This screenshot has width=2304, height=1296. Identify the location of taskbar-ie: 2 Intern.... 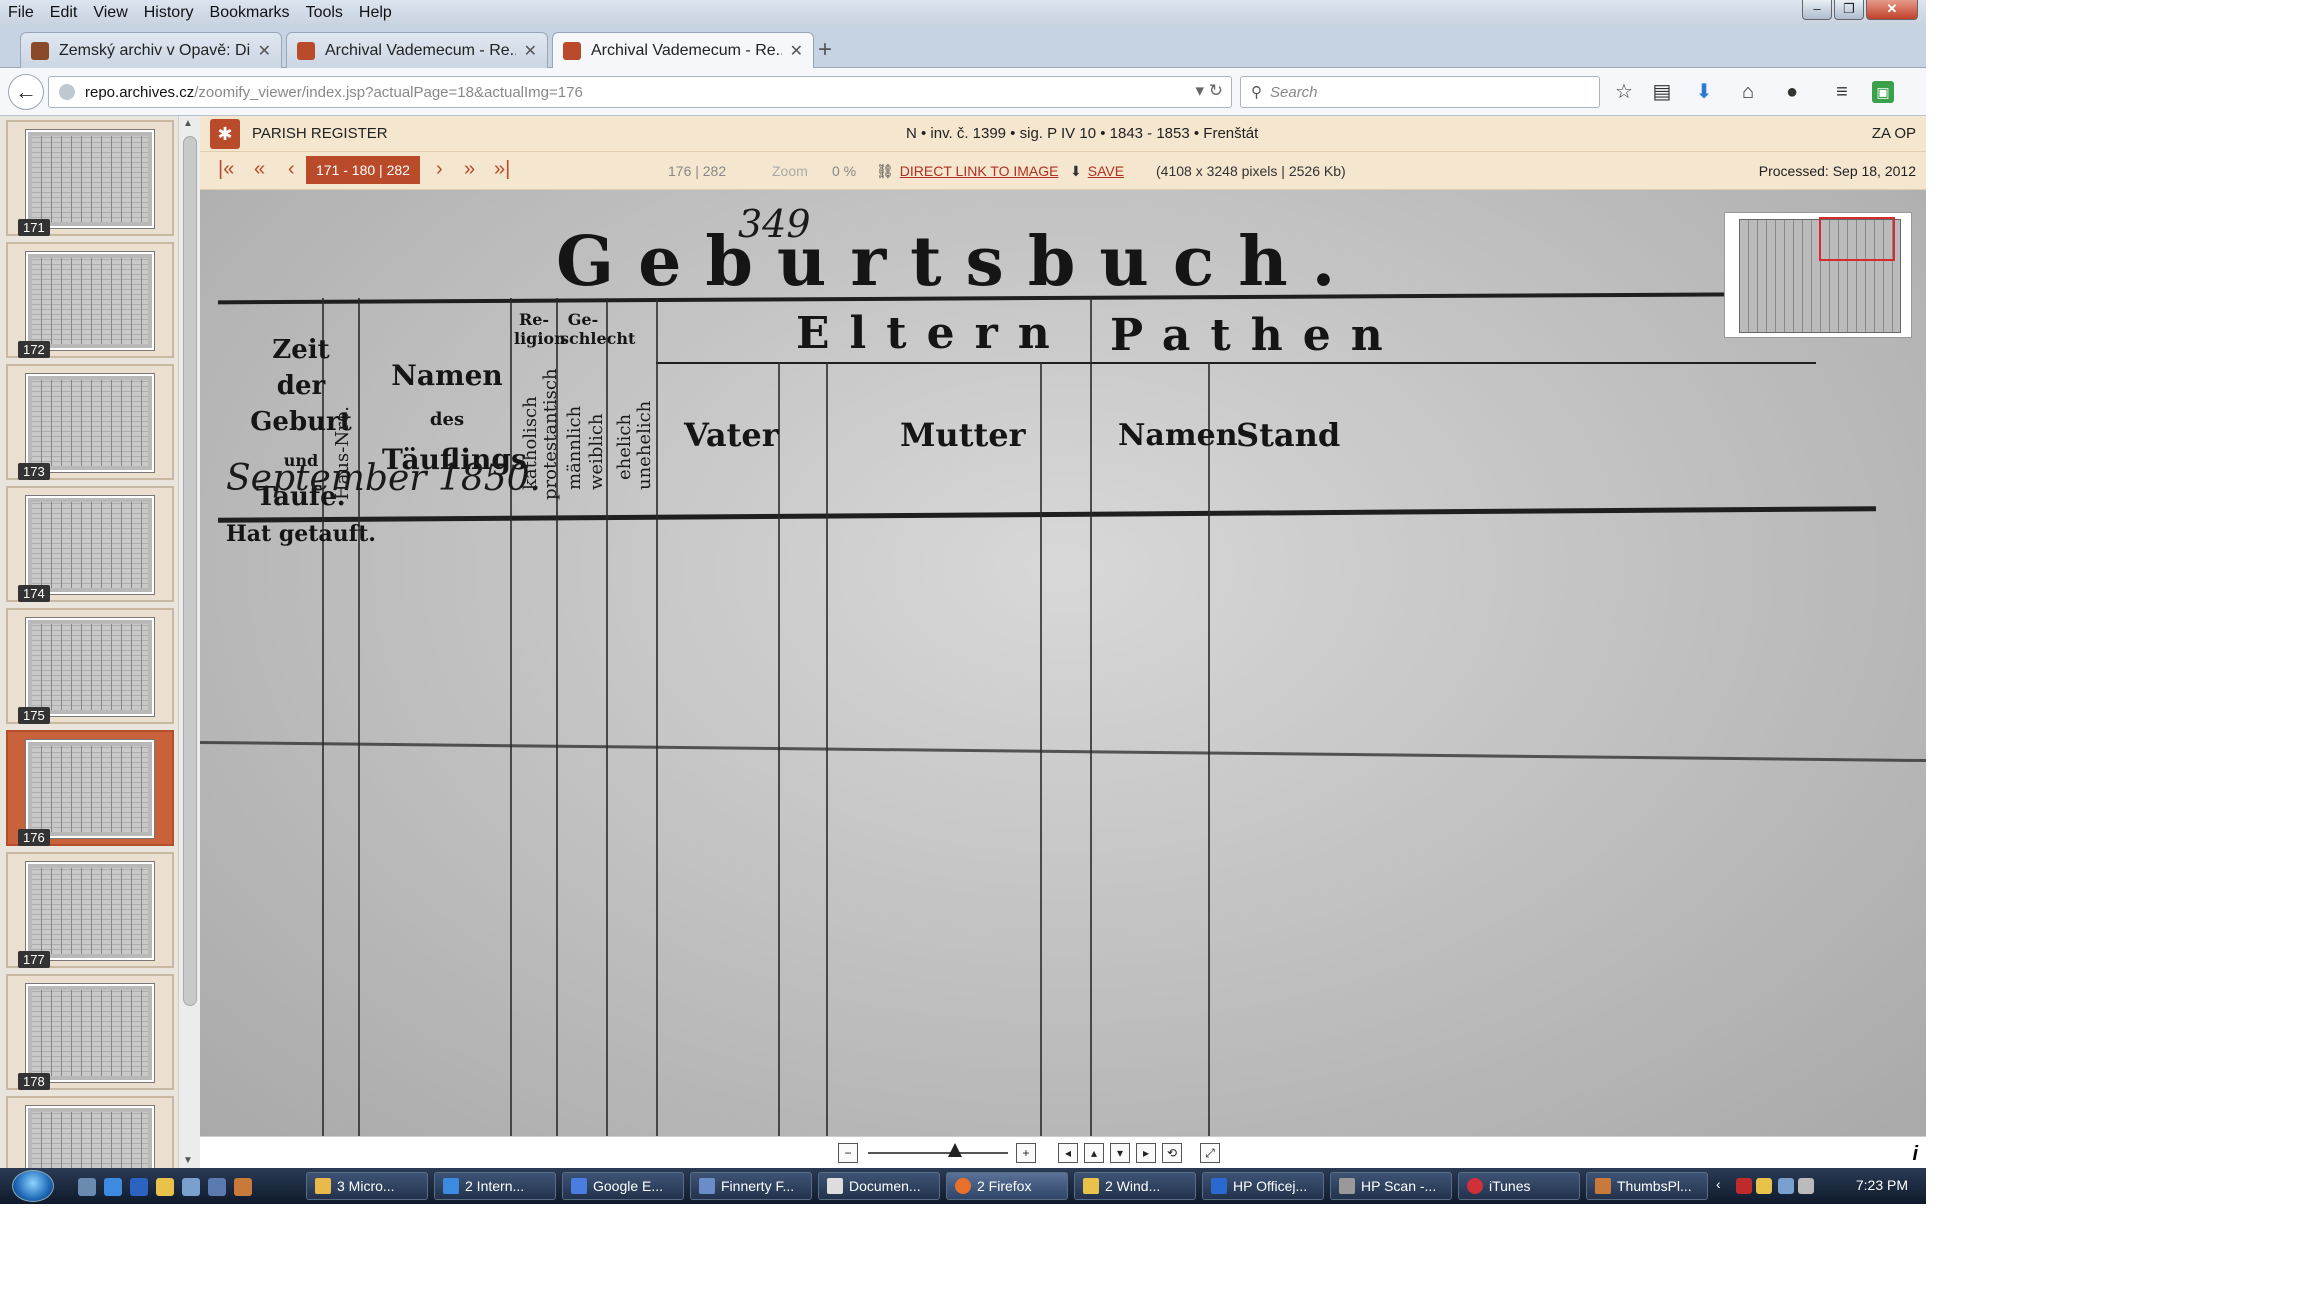
(495, 1186).